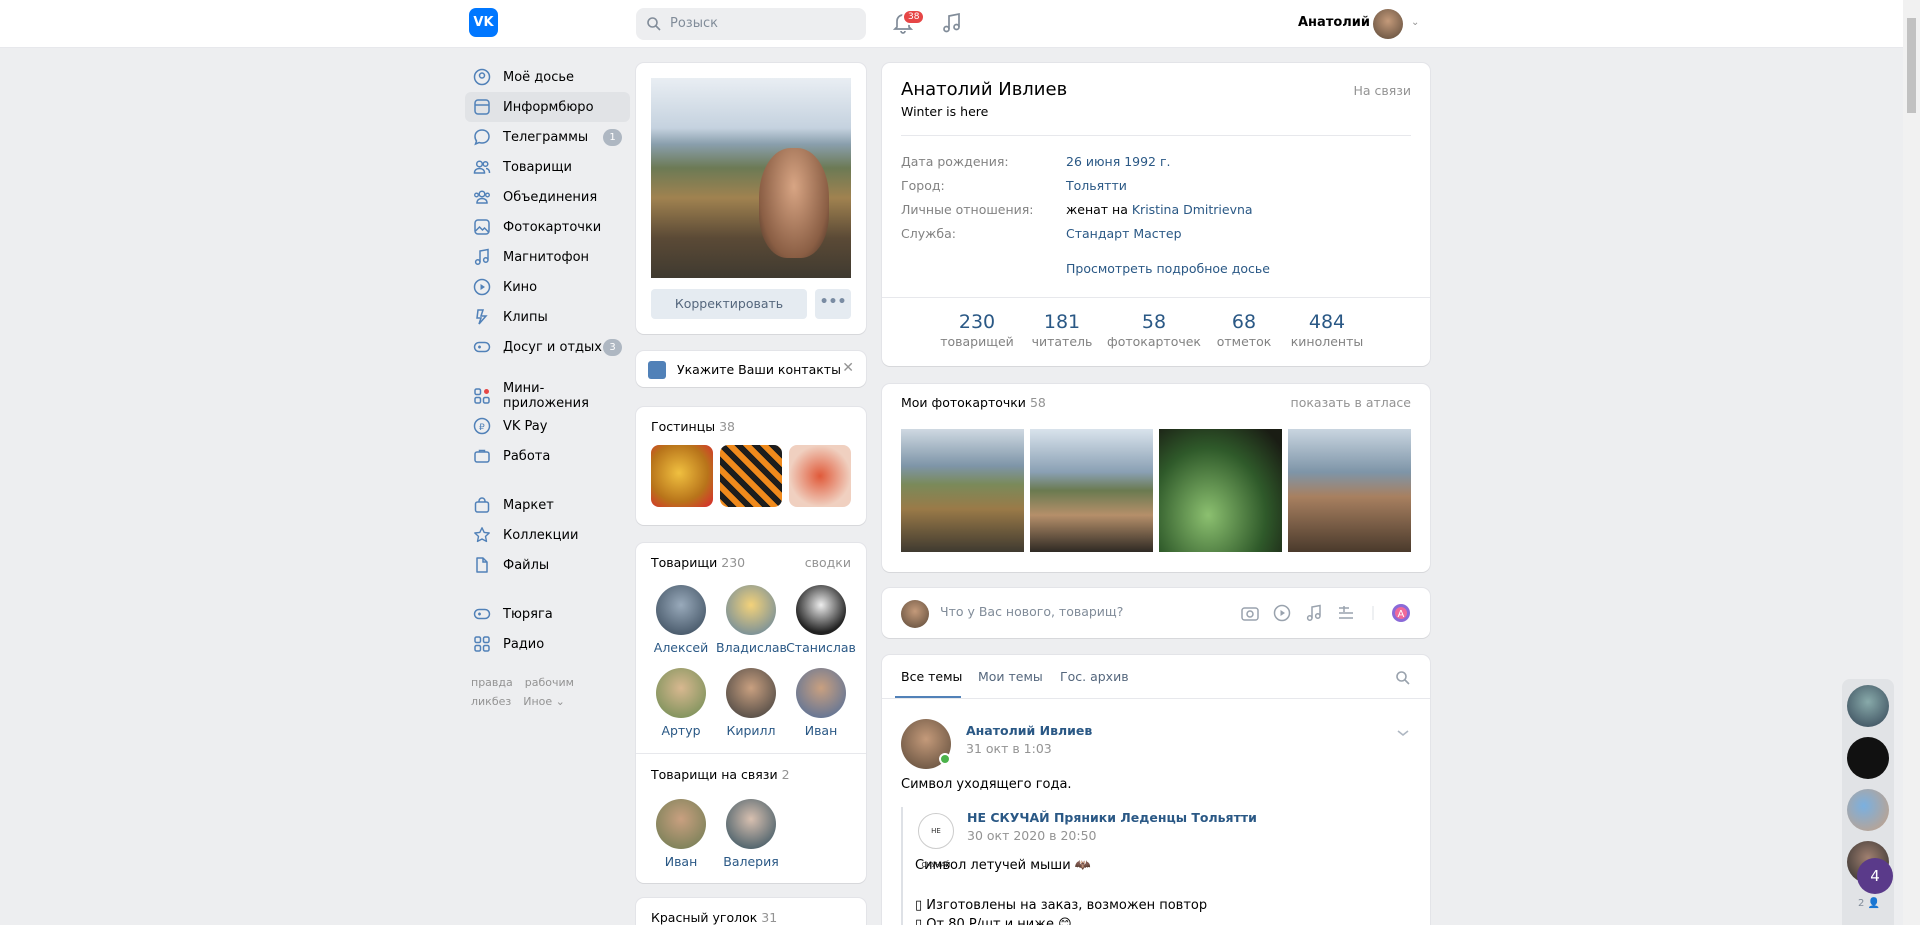 The image size is (1920, 925). What do you see at coordinates (547, 347) in the screenshot?
I see `sidebar-item-games: Досуг и отдых 3` at bounding box center [547, 347].